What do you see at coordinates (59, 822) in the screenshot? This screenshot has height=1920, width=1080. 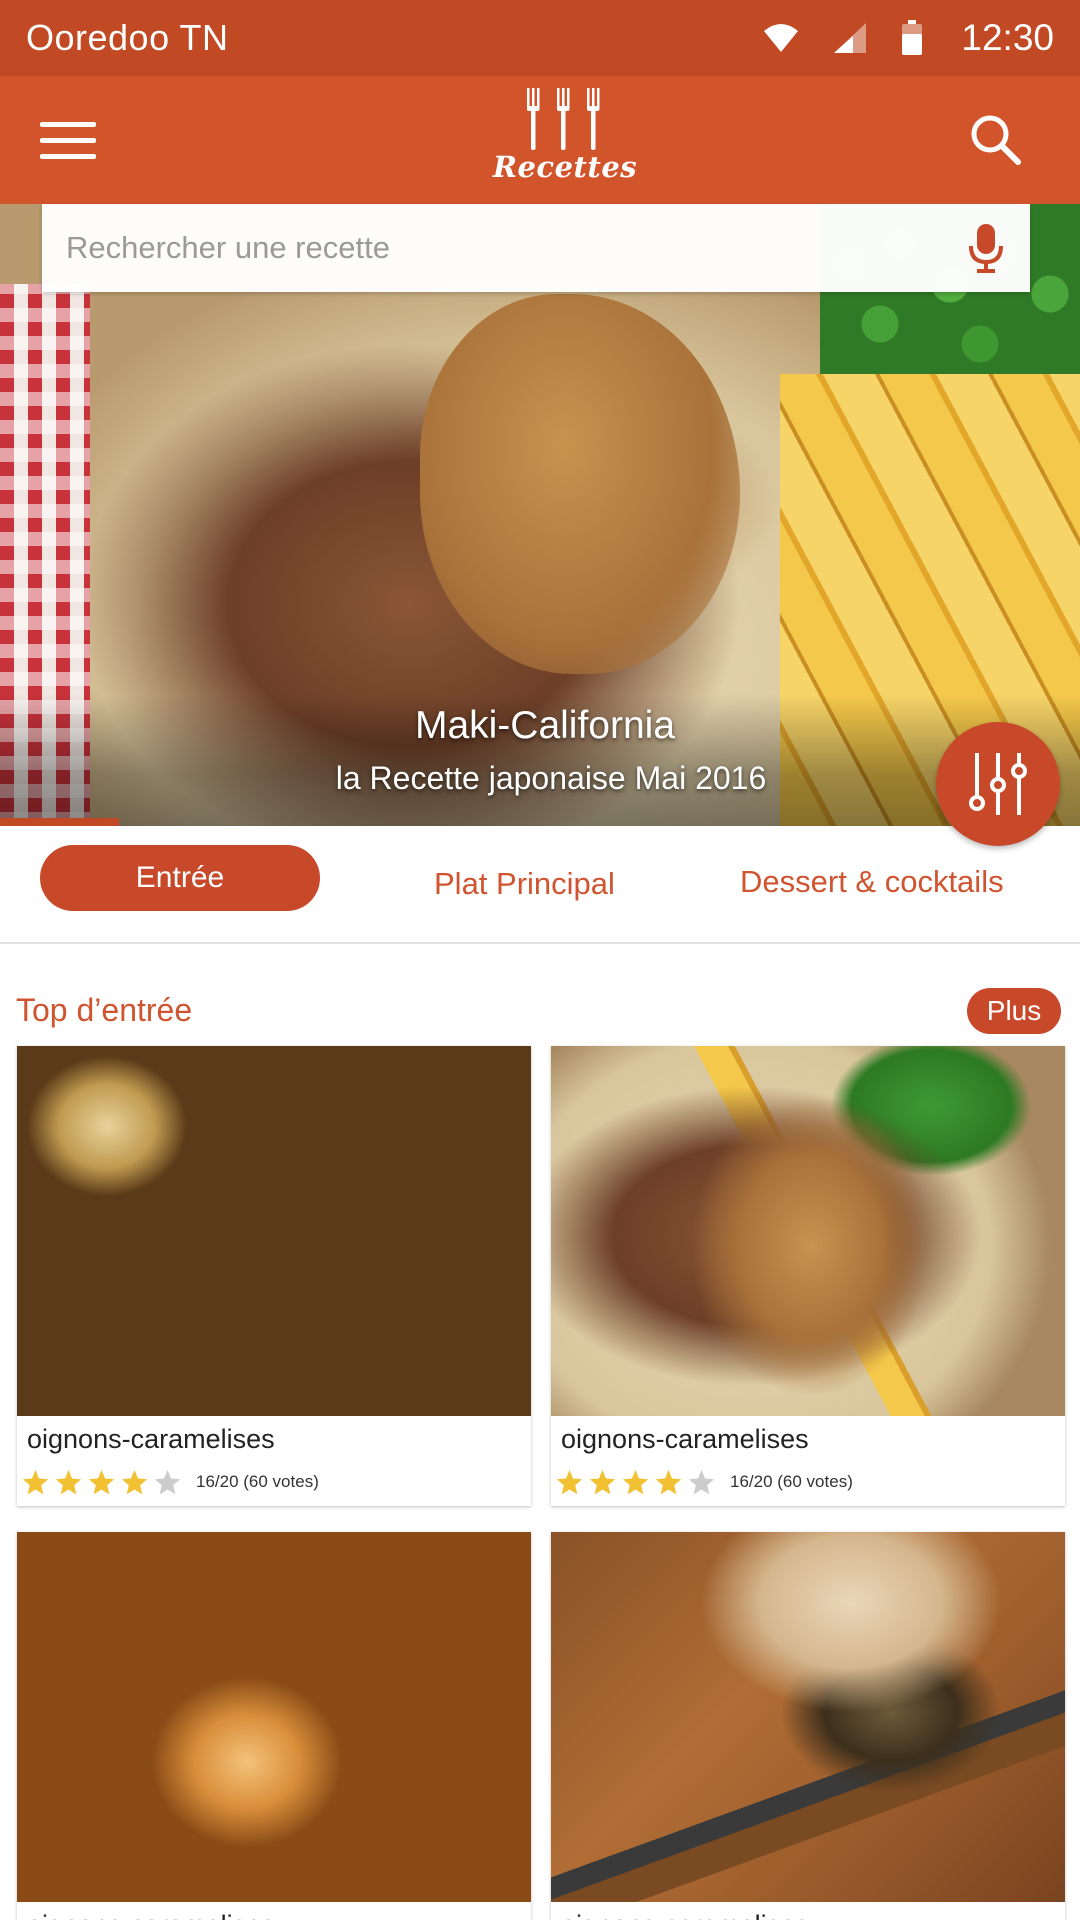 I see `slideshow-progress-fill` at bounding box center [59, 822].